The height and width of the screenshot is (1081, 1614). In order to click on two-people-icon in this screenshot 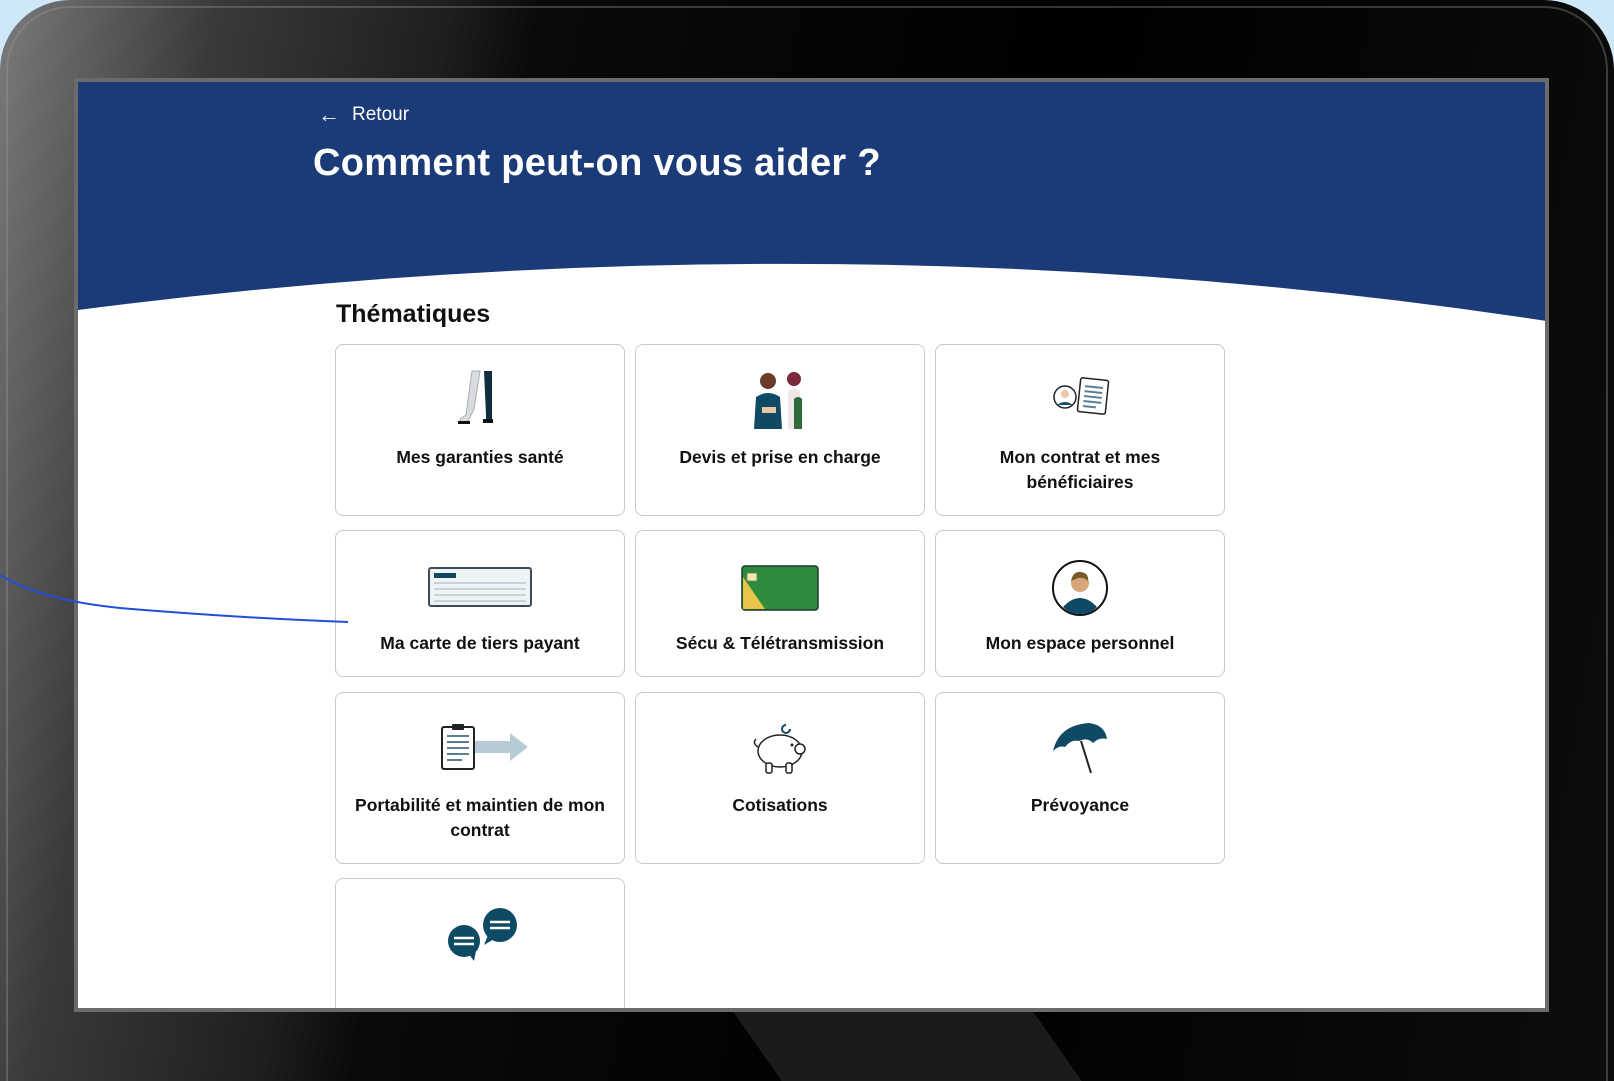, I will do `click(780, 400)`.